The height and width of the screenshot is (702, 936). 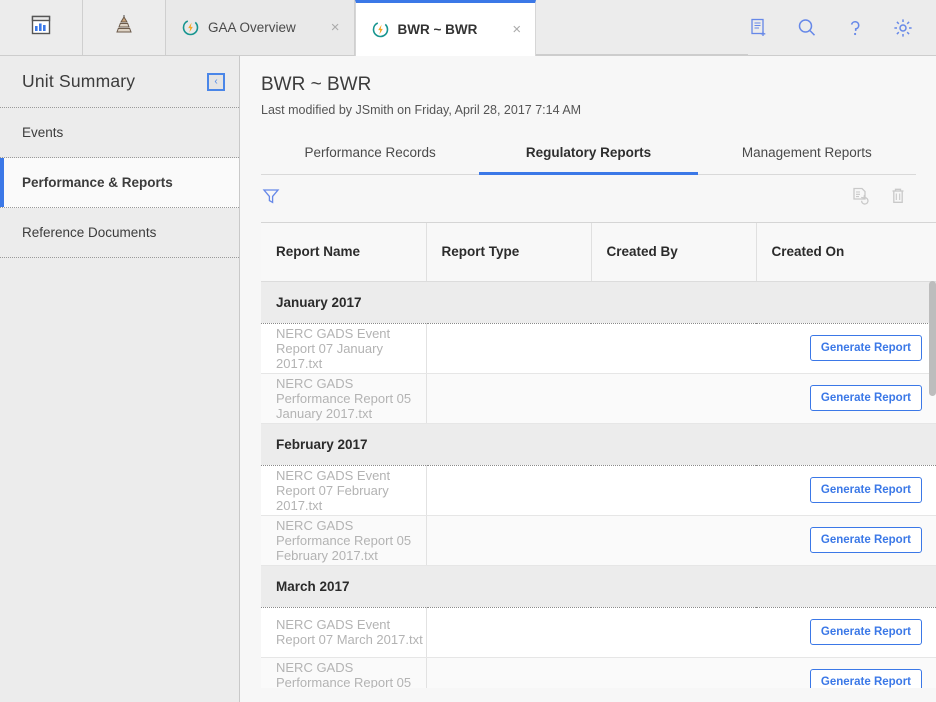 What do you see at coordinates (344, 252) in the screenshot?
I see `column-header-report-name: Report Name` at bounding box center [344, 252].